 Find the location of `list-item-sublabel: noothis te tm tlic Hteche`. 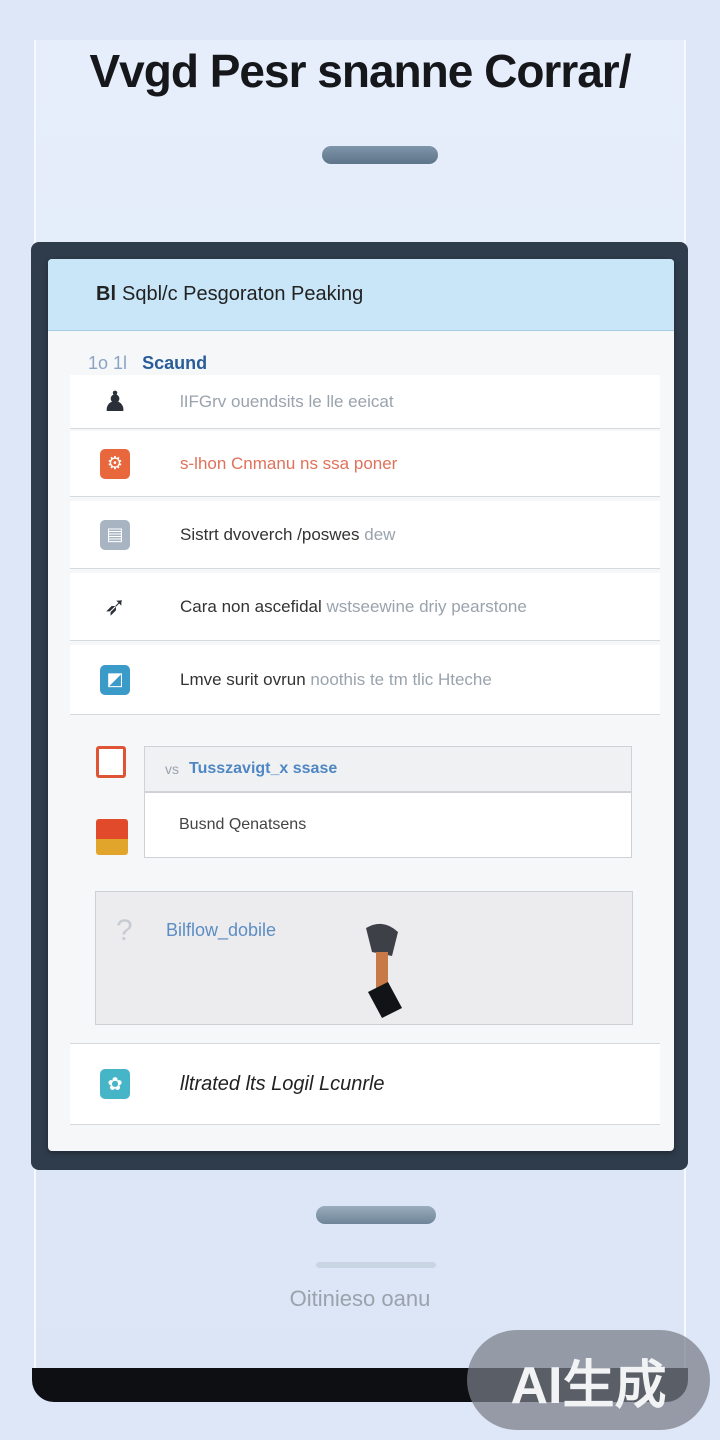

list-item-sublabel: noothis te tm tlic Hteche is located at coordinates (401, 679).